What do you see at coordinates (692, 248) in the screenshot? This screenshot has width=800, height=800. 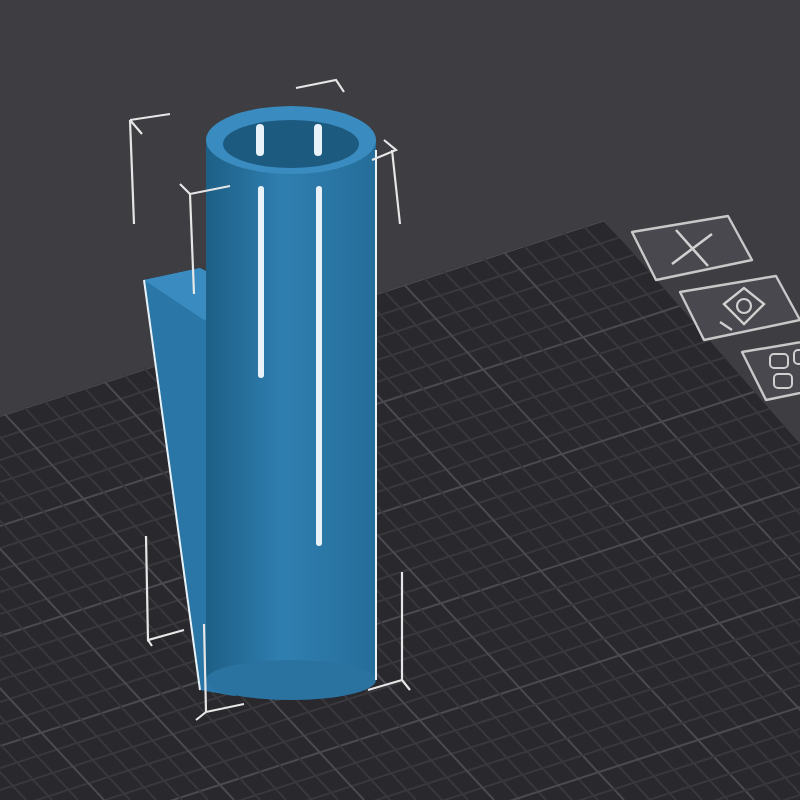 I see `delete-icon` at bounding box center [692, 248].